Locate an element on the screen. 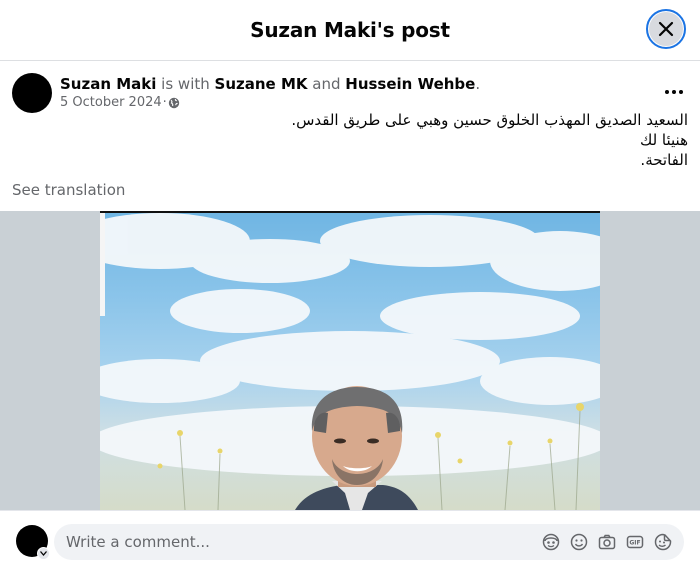  comment-bar: GIF is located at coordinates (350, 543).